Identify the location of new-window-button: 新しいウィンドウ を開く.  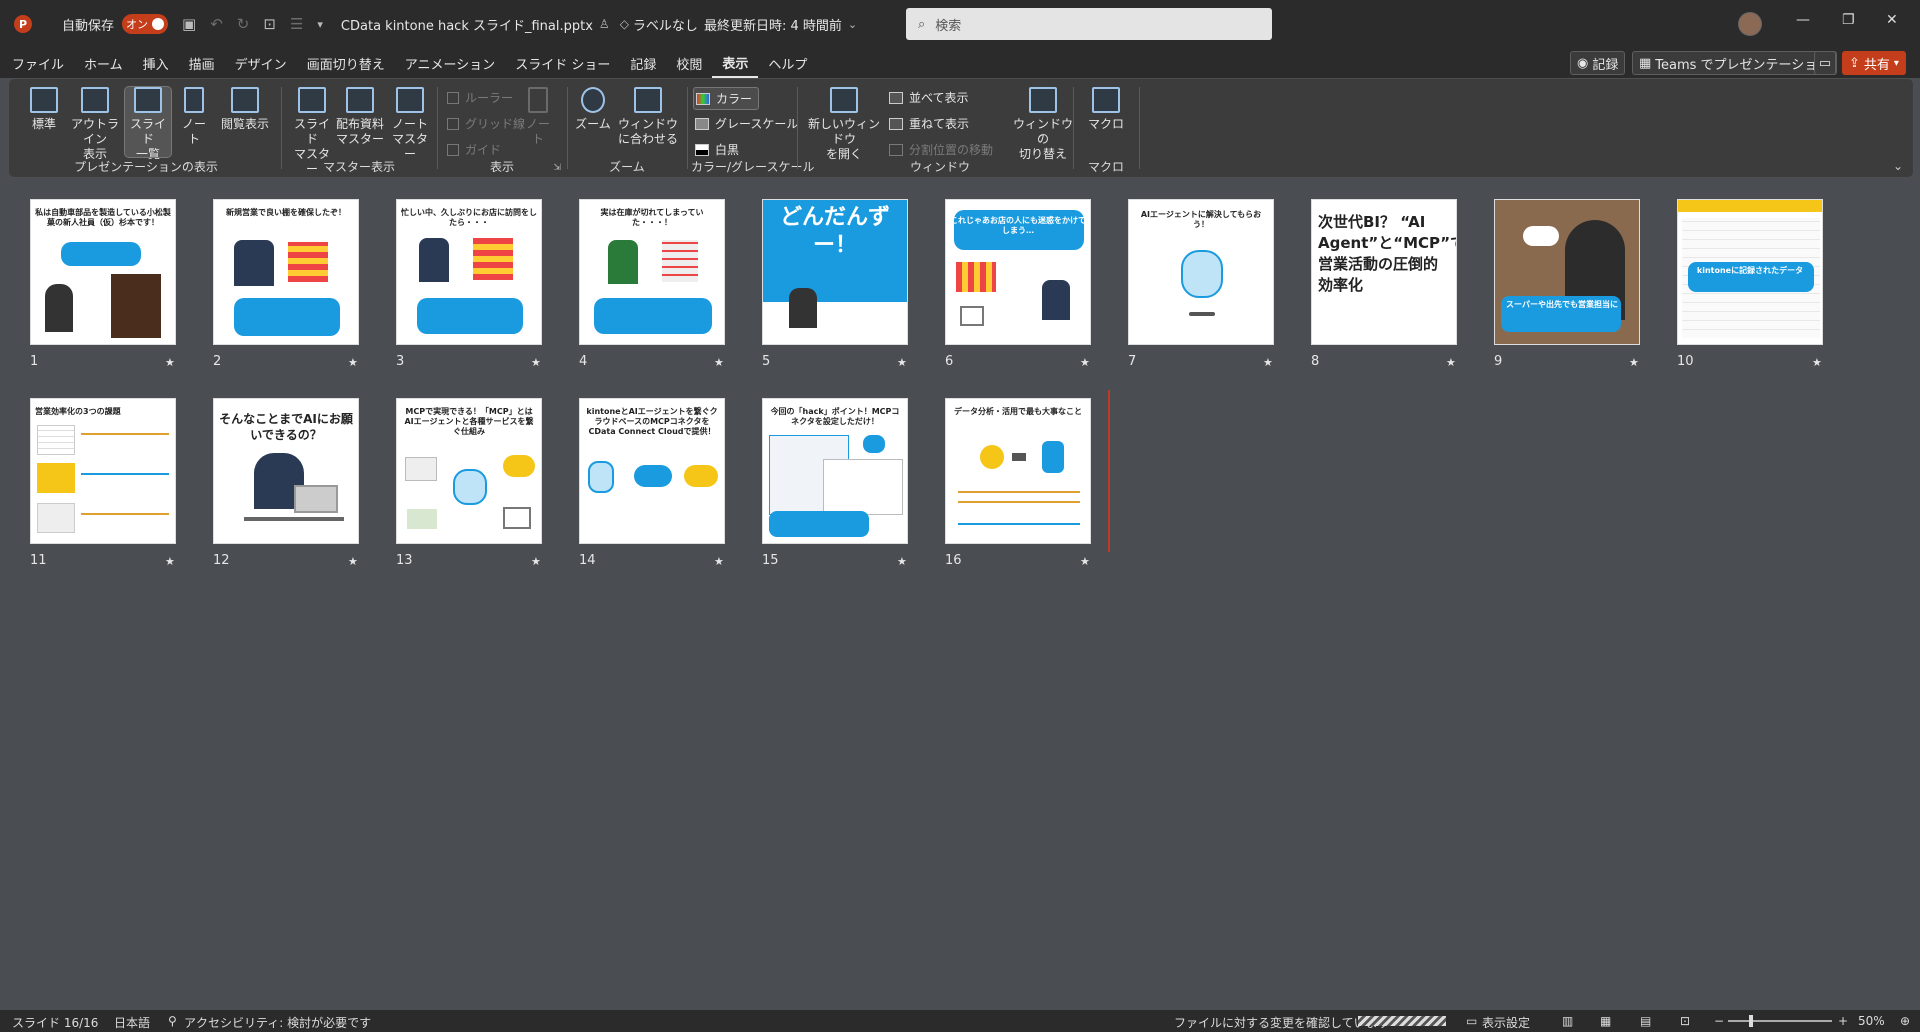
(844, 124).